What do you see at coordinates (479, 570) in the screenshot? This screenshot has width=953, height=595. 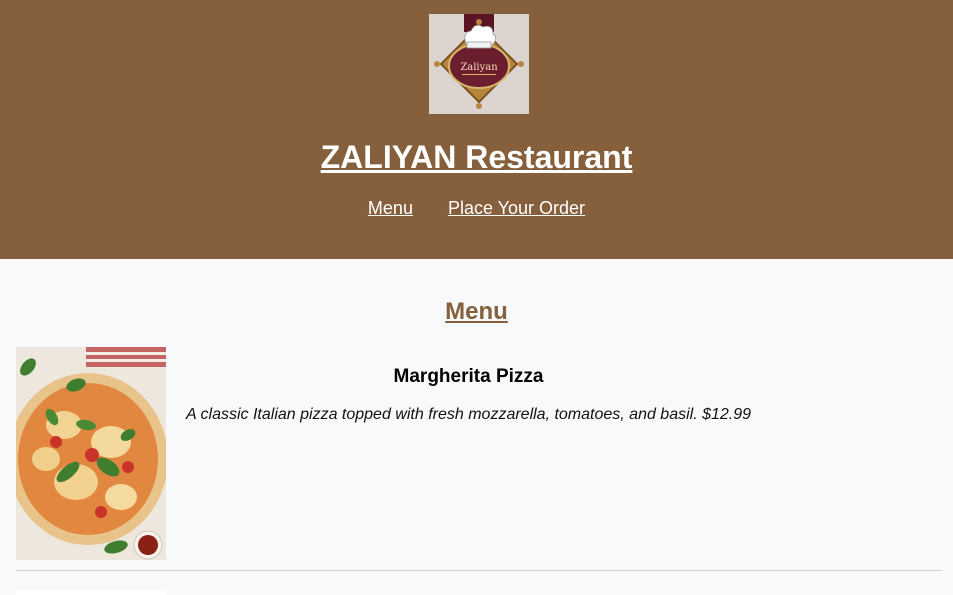 I see `item-divider` at bounding box center [479, 570].